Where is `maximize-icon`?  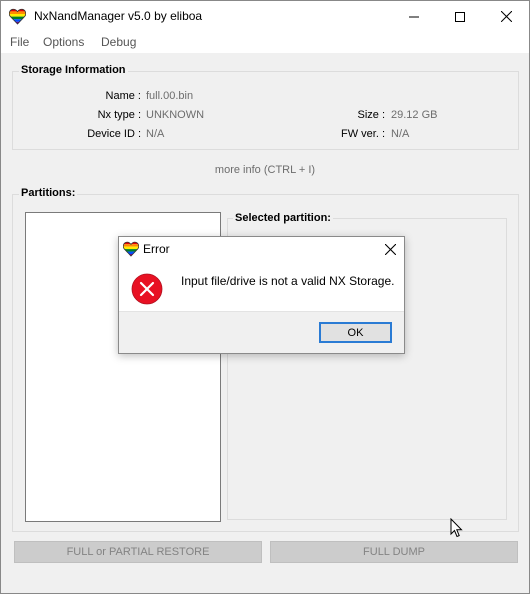
maximize-icon is located at coordinates (460, 16).